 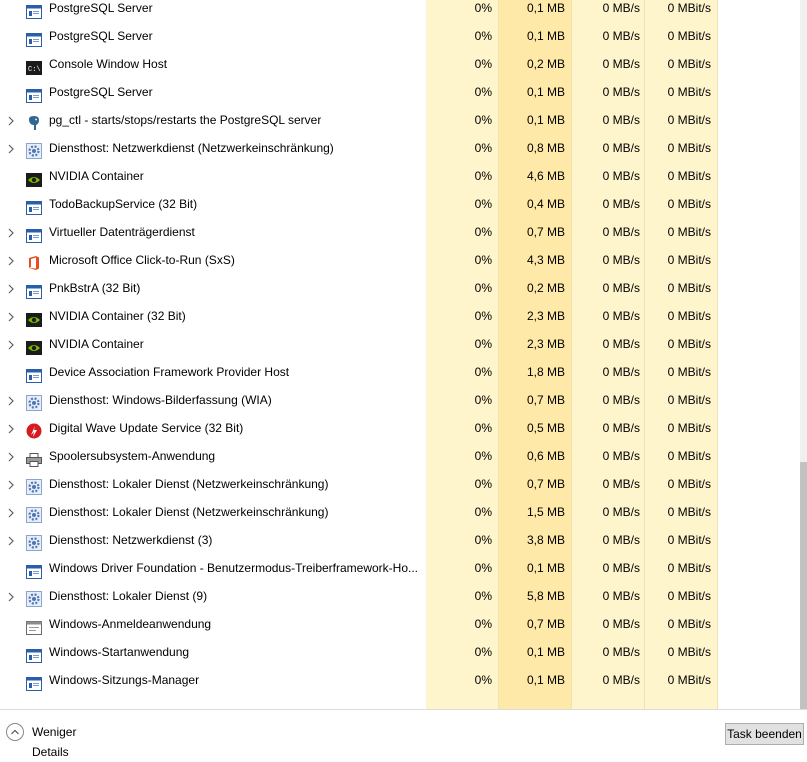 What do you see at coordinates (34, 626) in the screenshot?
I see `window-app-icon` at bounding box center [34, 626].